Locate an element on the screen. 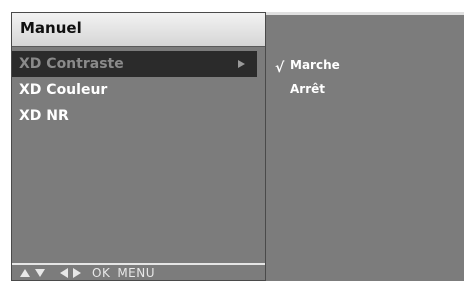 This screenshot has height=283, width=464. menu-item-label: XD NR is located at coordinates (44, 116).